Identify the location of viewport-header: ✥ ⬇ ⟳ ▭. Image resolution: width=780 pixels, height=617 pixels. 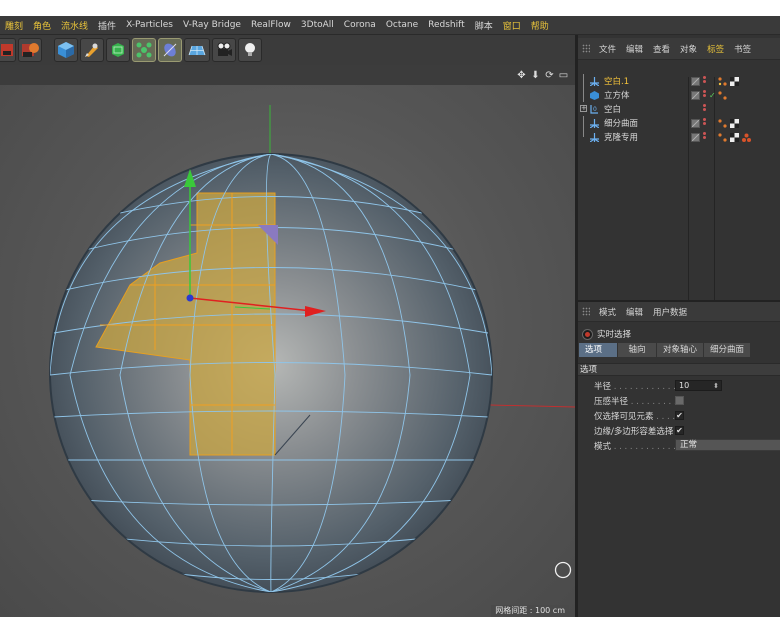
(287, 75).